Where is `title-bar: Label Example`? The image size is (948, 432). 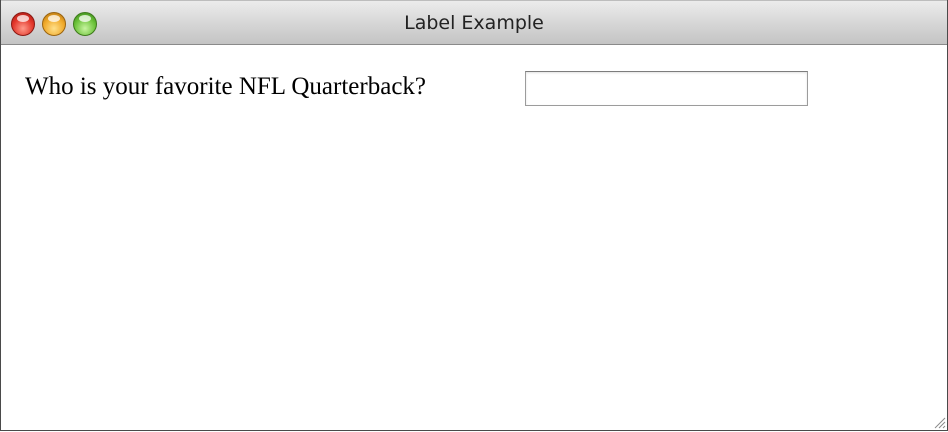 title-bar: Label Example is located at coordinates (474, 22).